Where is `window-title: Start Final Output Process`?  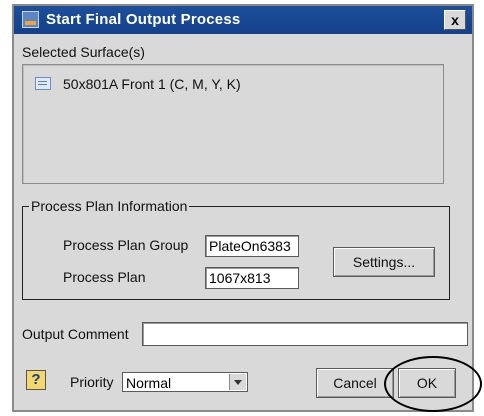 window-title: Start Final Output Process is located at coordinates (143, 19).